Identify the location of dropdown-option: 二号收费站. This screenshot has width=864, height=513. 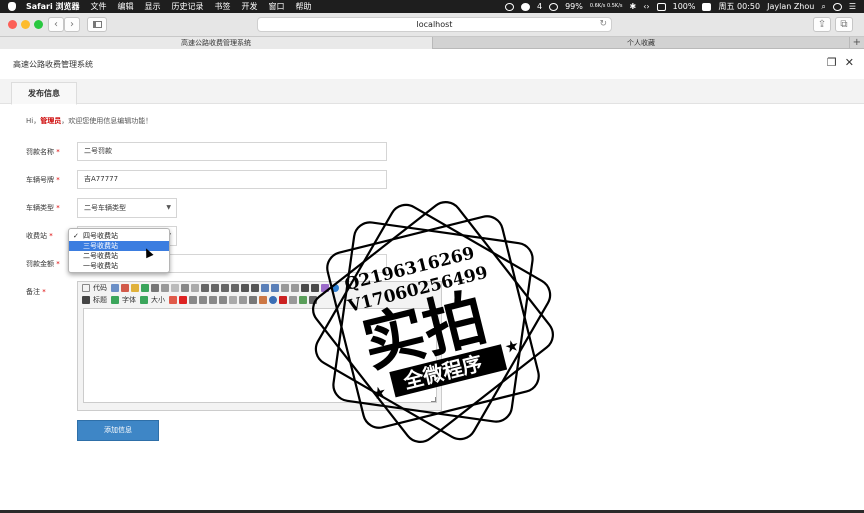
(119, 256).